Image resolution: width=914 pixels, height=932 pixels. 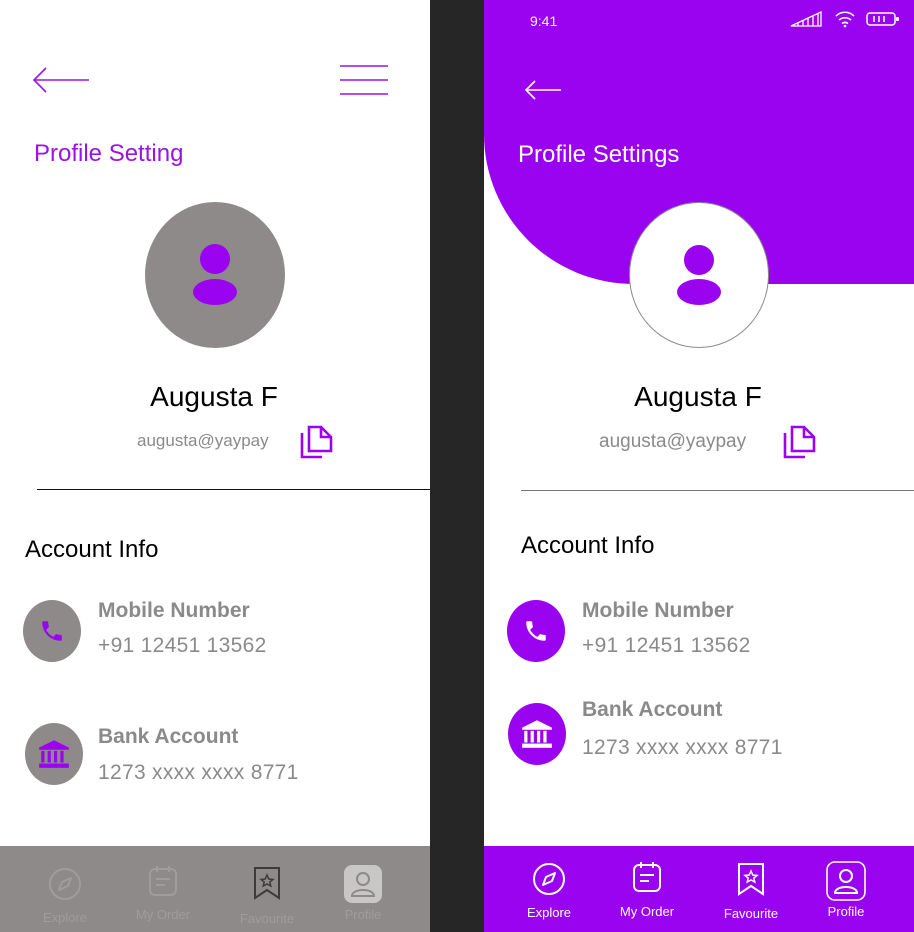 I want to click on battery-icon, so click(x=882, y=19).